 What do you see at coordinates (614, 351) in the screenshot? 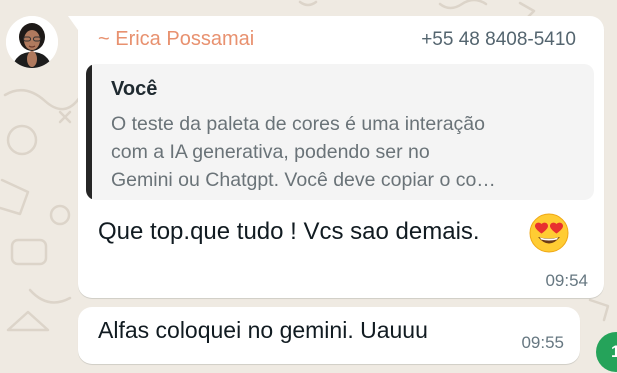
I see `unread-count: 1` at bounding box center [614, 351].